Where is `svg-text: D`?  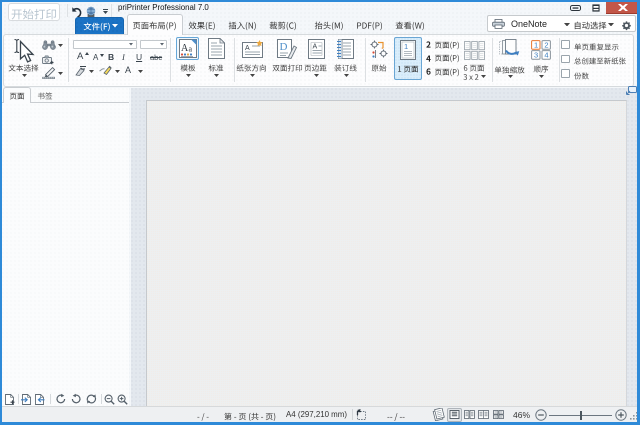 svg-text: D is located at coordinates (284, 47).